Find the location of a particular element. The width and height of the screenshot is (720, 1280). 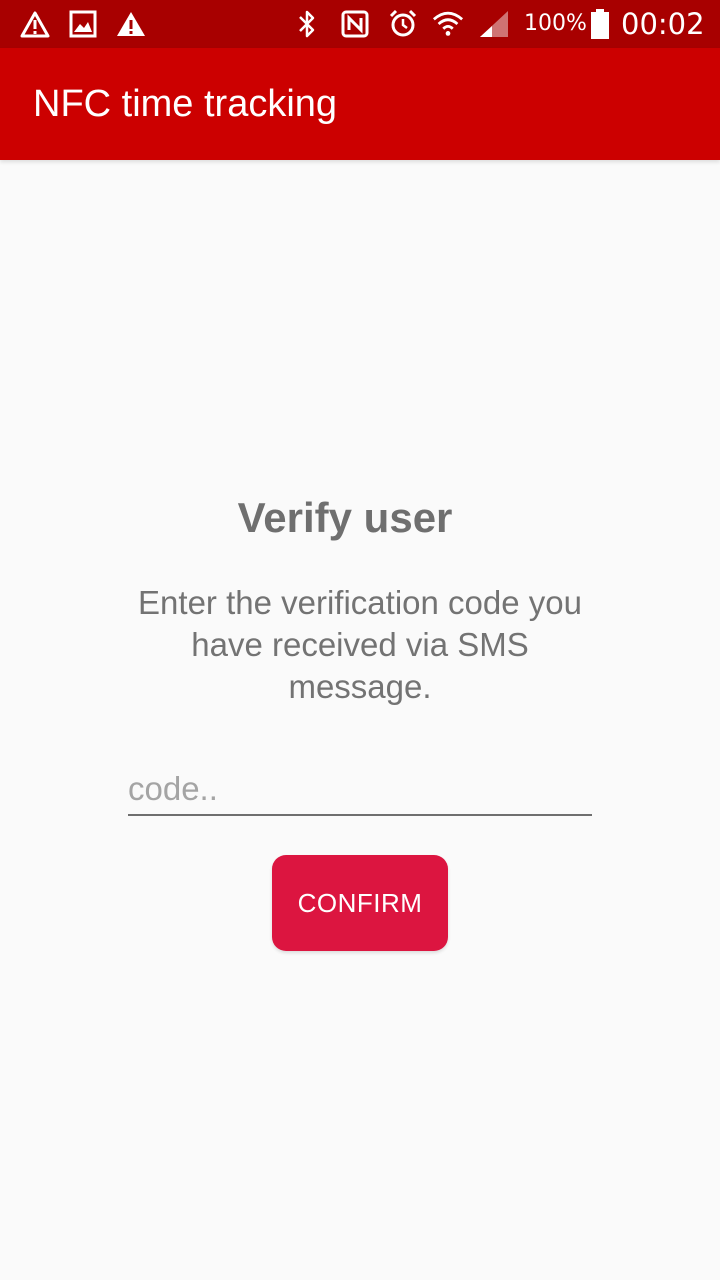

verification-code-input is located at coordinates (360, 790).